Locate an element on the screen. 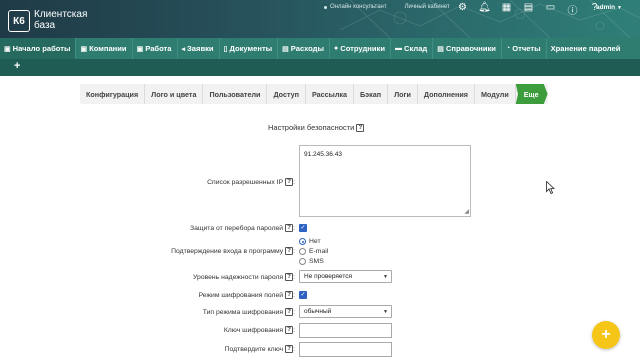 The width and height of the screenshot is (640, 360). nav-label: Хранение паролей is located at coordinates (585, 48).